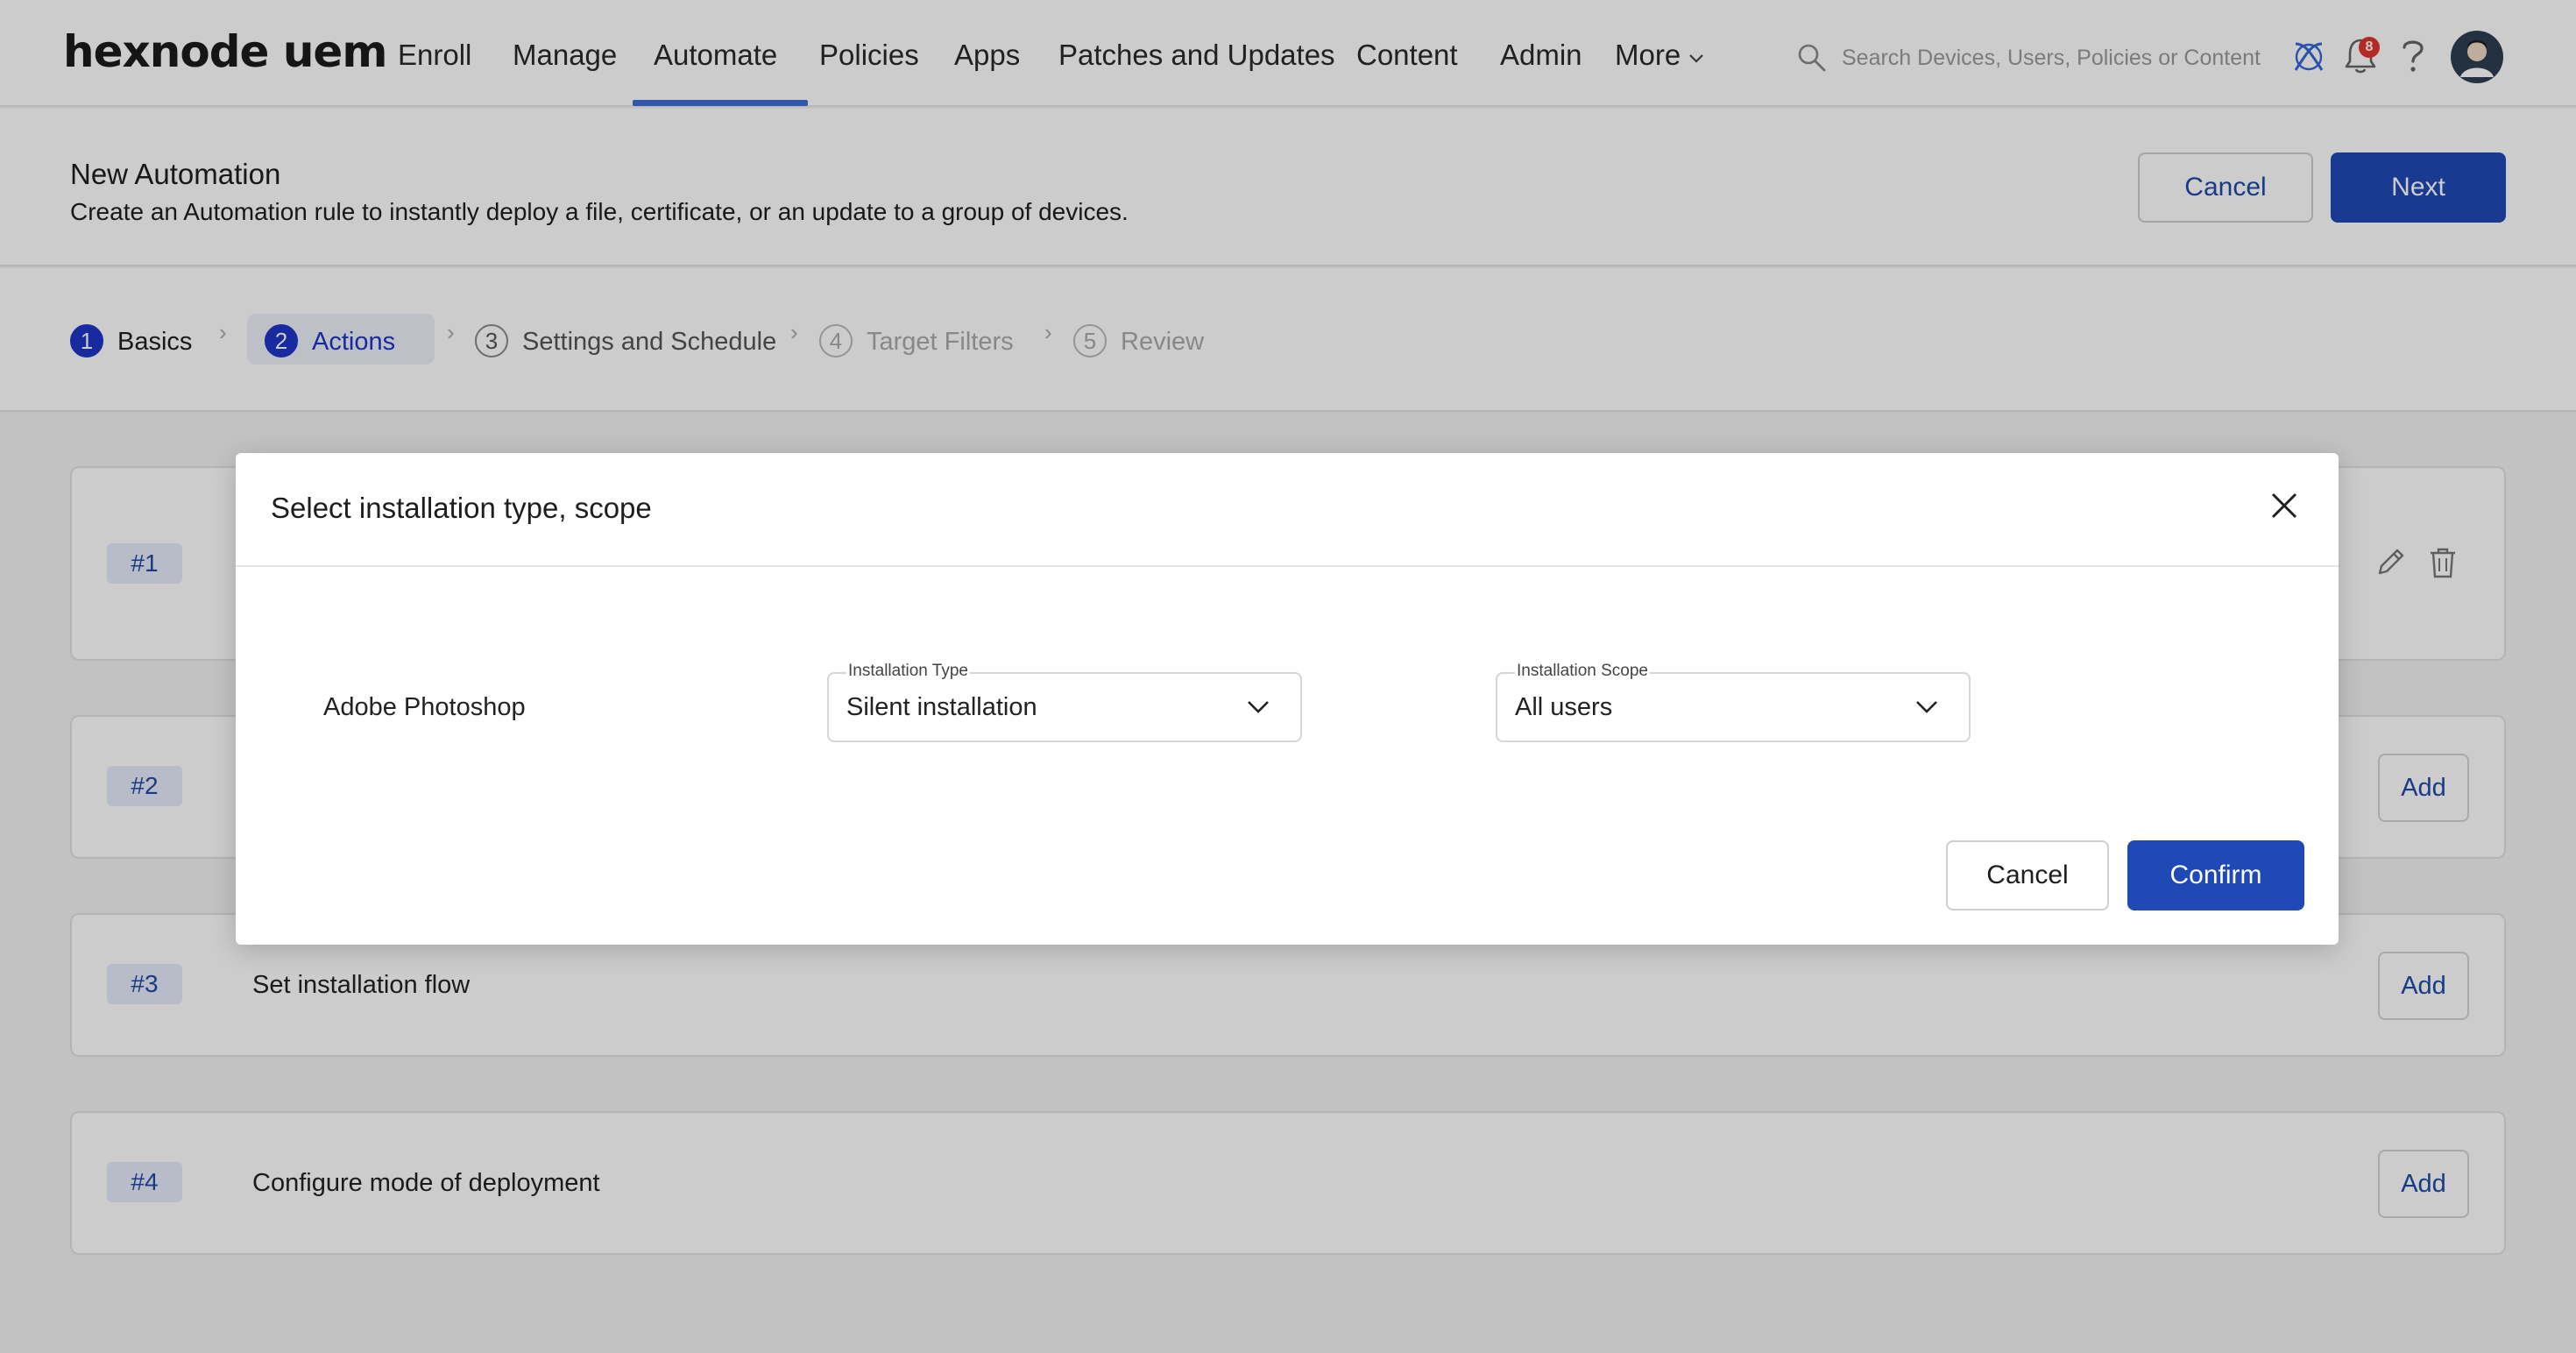  Describe the element at coordinates (908, 671) in the screenshot. I see `select-label: Installation Type` at that location.